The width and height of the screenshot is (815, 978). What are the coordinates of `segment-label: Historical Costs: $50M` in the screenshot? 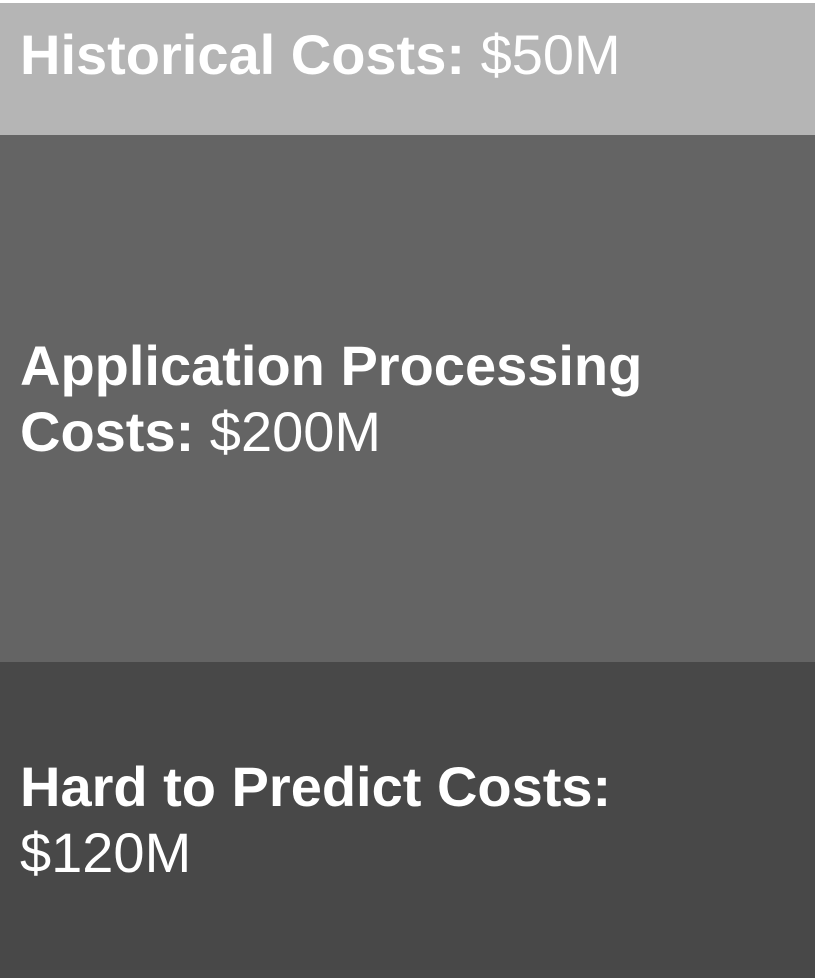 It's located at (350, 55).